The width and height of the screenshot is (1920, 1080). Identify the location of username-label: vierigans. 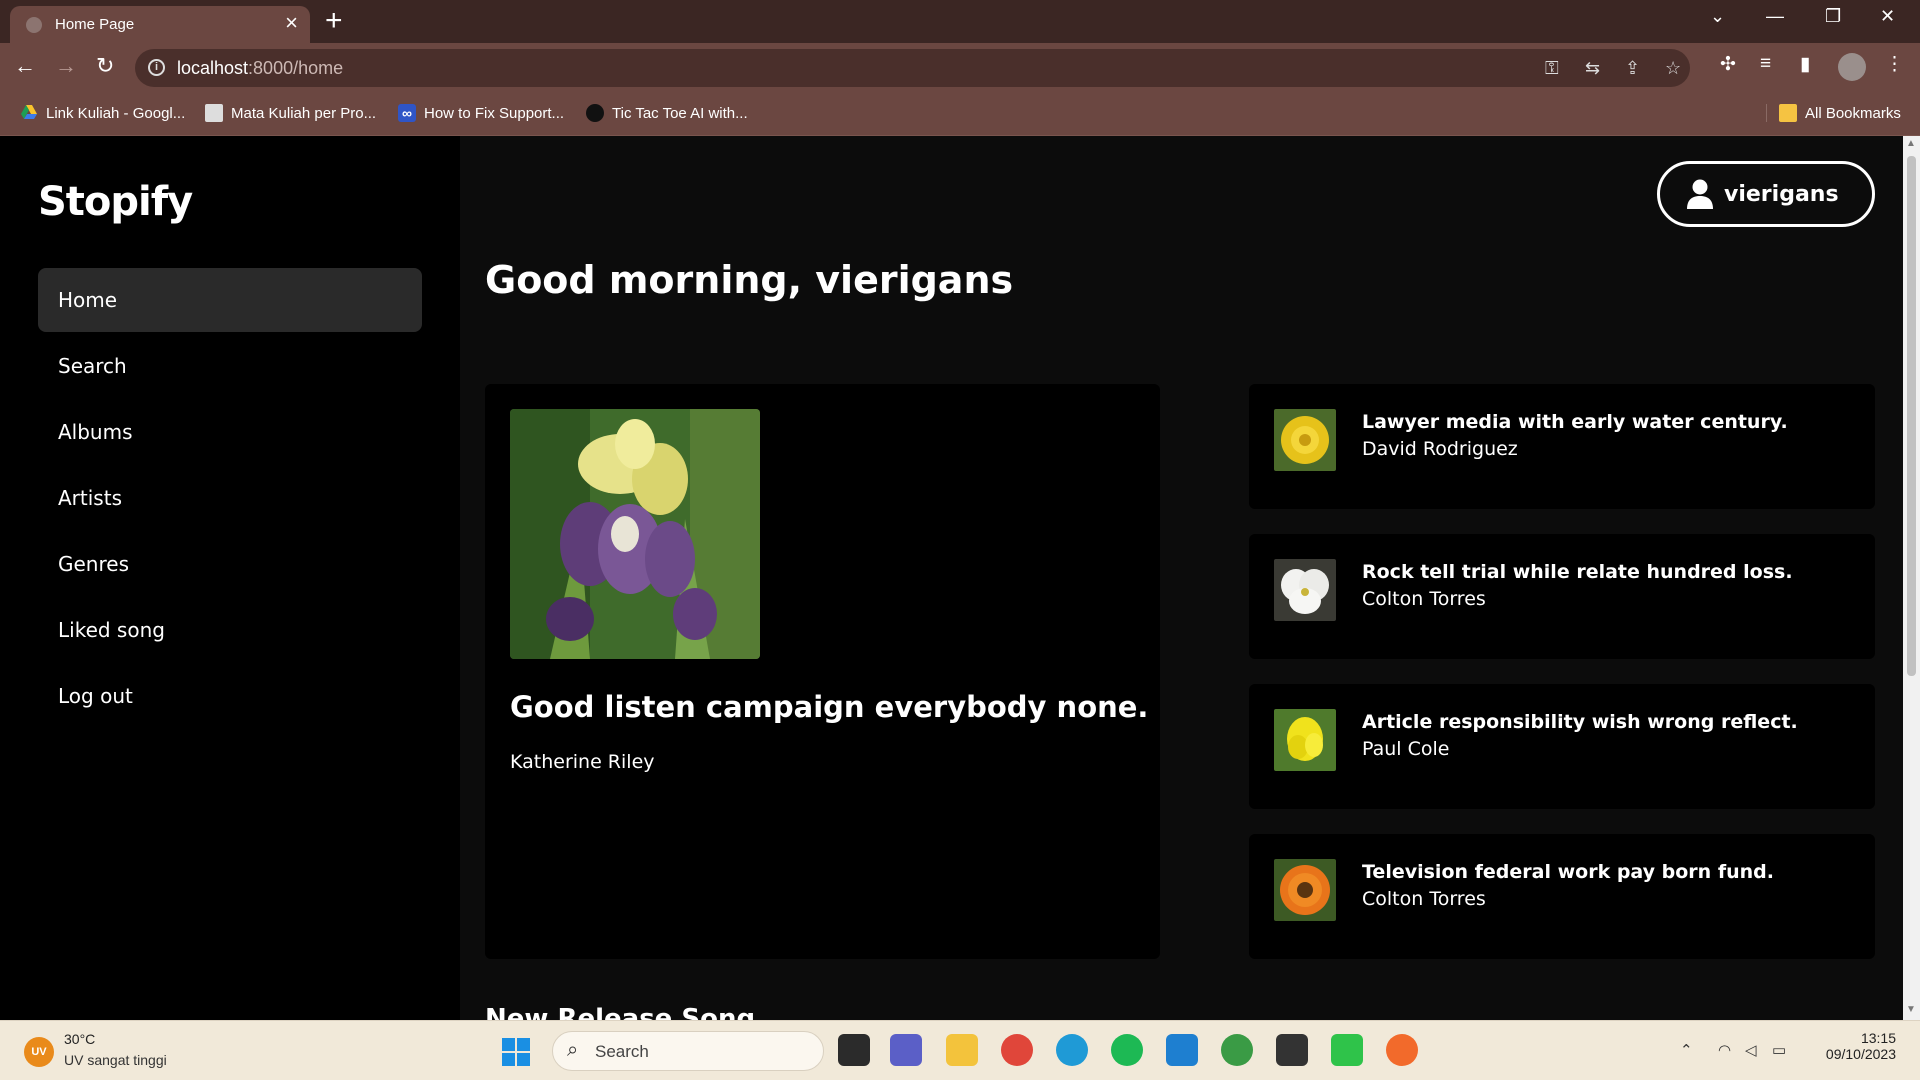
(1781, 194).